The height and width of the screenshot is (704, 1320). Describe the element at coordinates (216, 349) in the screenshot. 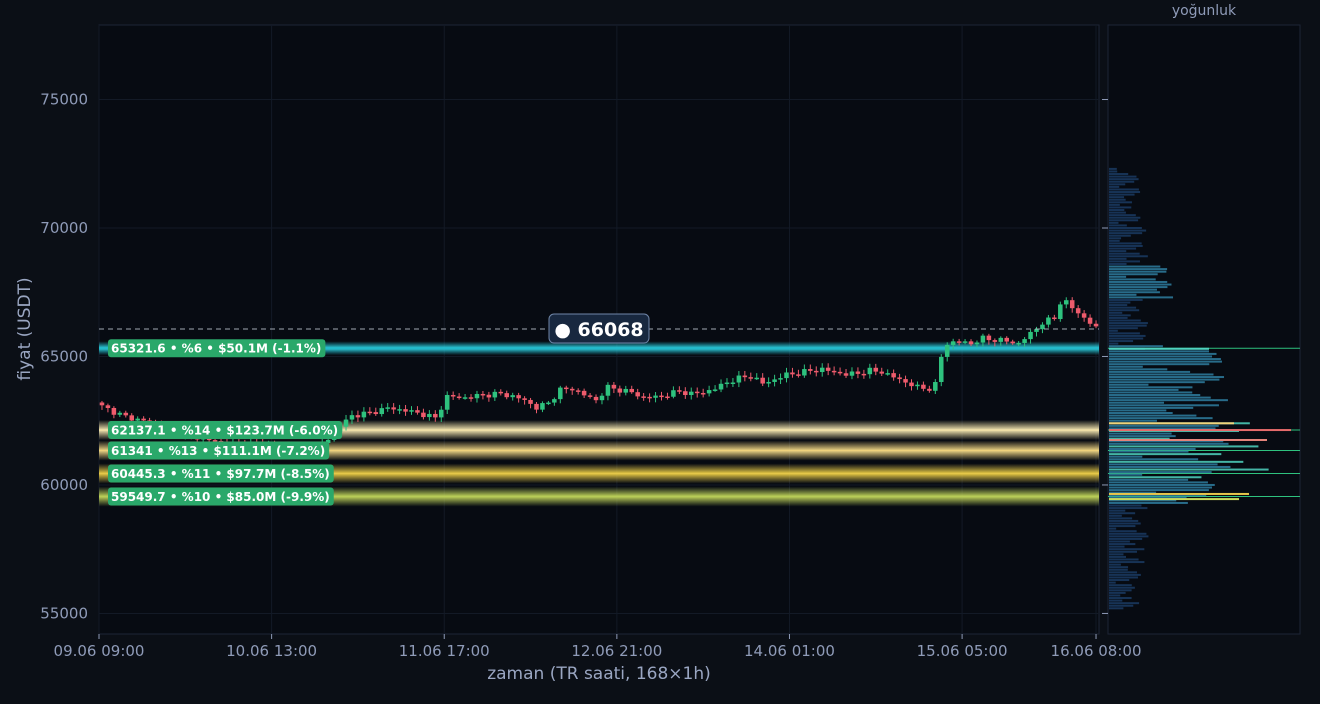

I see `level-label: 65321.6 • %6 • $50.1M (-1.1%)` at that location.